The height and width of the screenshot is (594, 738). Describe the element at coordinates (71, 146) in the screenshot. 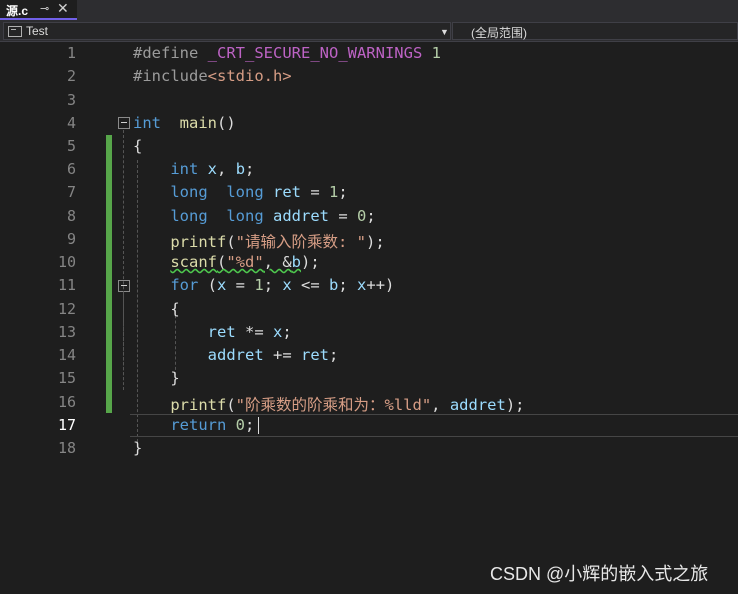

I see `line-number: 5` at that location.